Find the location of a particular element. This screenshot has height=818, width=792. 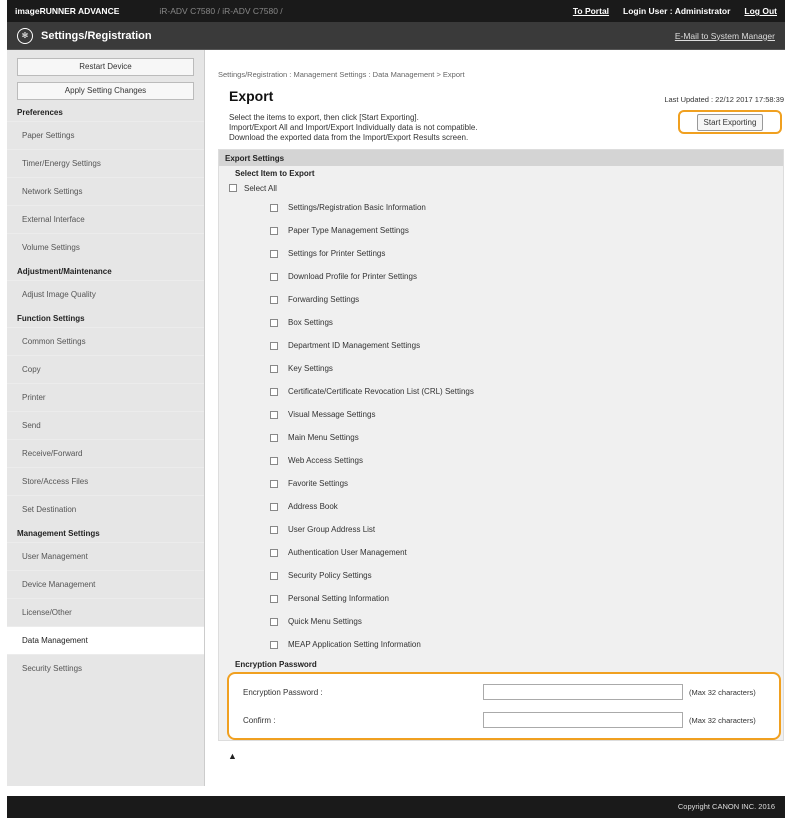

start-exporting-button: Start Exporting is located at coordinates (730, 122).